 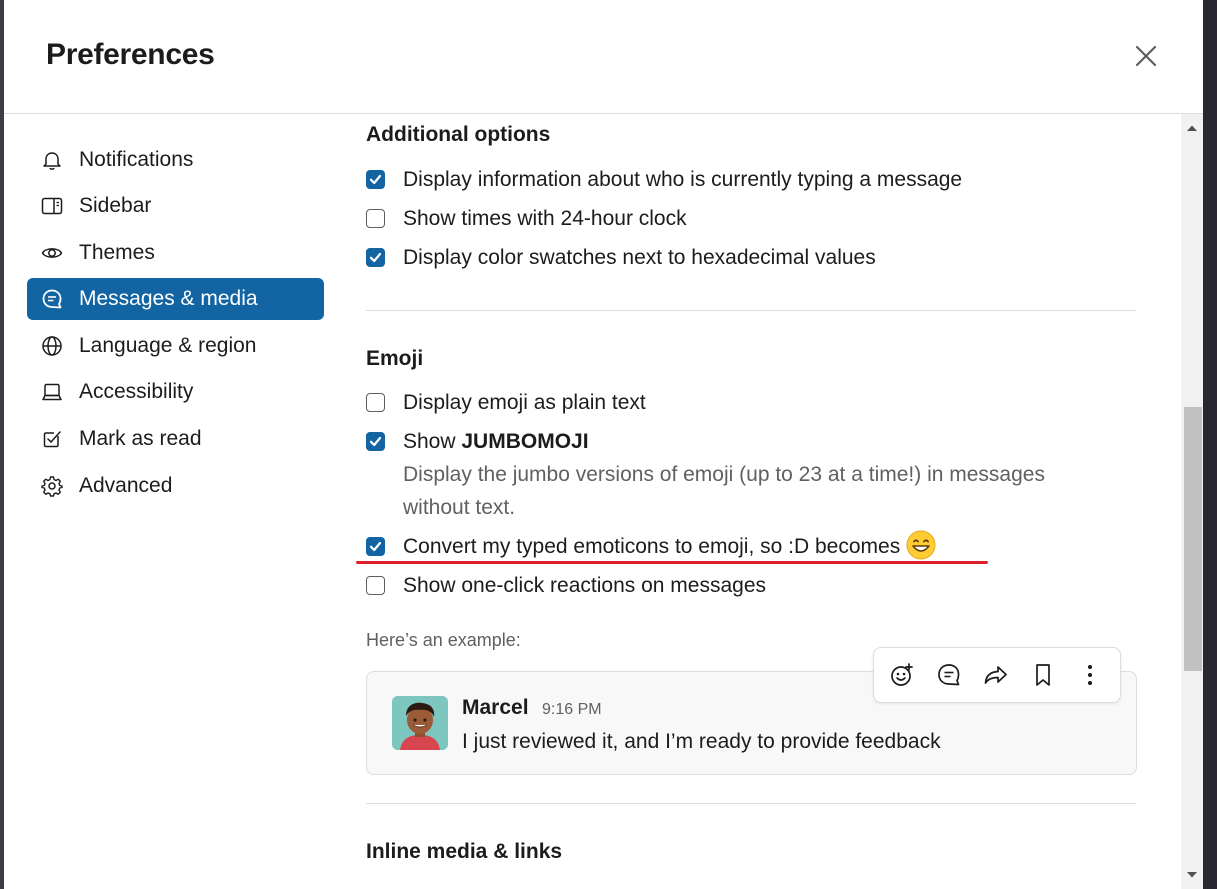 What do you see at coordinates (136, 391) in the screenshot?
I see `nav-label: Accessibility` at bounding box center [136, 391].